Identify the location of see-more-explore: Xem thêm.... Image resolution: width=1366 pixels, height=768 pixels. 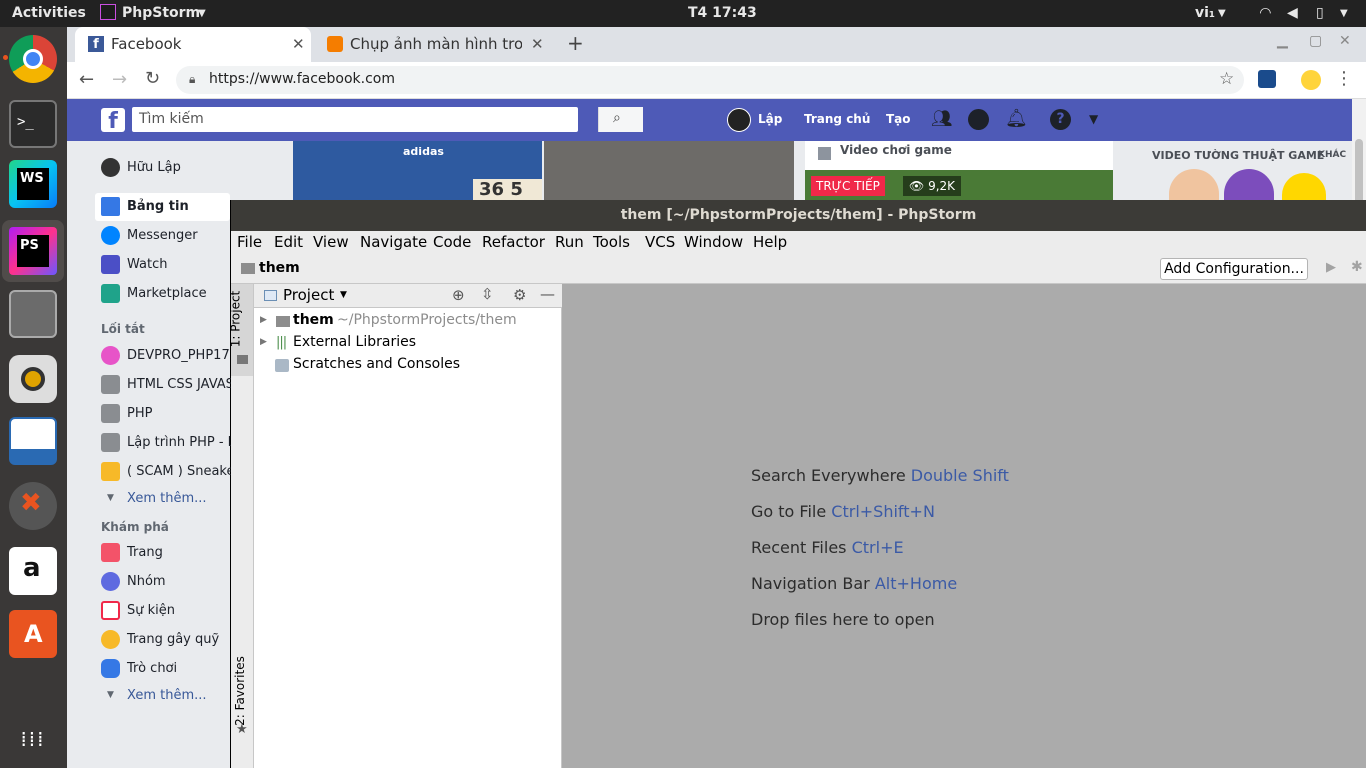
(167, 695).